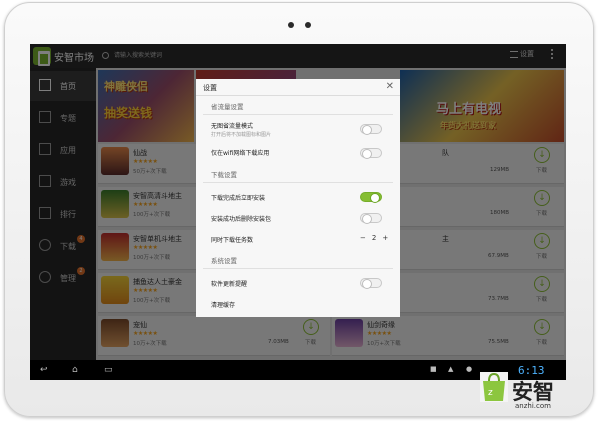  What do you see at coordinates (210, 88) in the screenshot?
I see `dialog-title: 设置` at bounding box center [210, 88].